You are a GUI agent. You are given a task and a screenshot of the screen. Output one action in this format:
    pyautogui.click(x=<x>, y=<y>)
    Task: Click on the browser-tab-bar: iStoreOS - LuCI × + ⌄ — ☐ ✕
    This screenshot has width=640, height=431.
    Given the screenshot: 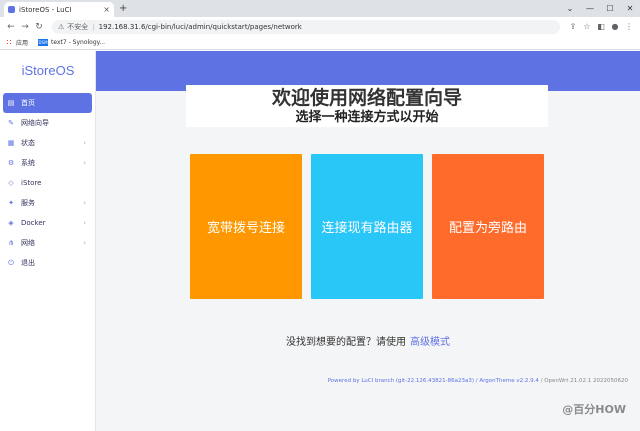 What is the action you would take?
    pyautogui.click(x=320, y=8)
    